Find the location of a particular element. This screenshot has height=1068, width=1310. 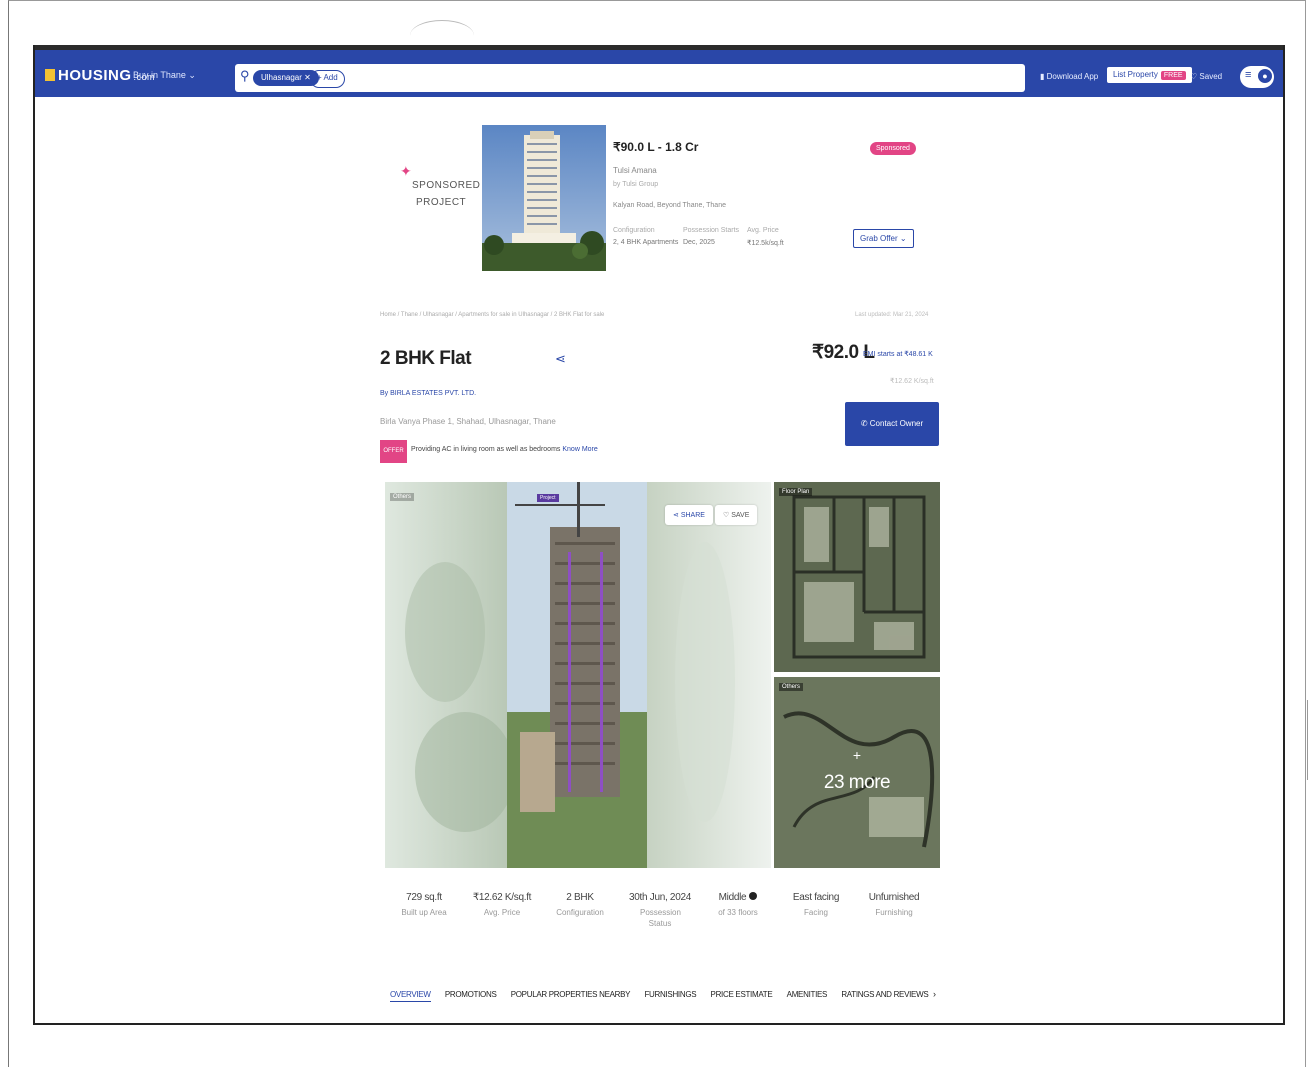

fact-facing: East facing Facing is located at coordinates (816, 905).